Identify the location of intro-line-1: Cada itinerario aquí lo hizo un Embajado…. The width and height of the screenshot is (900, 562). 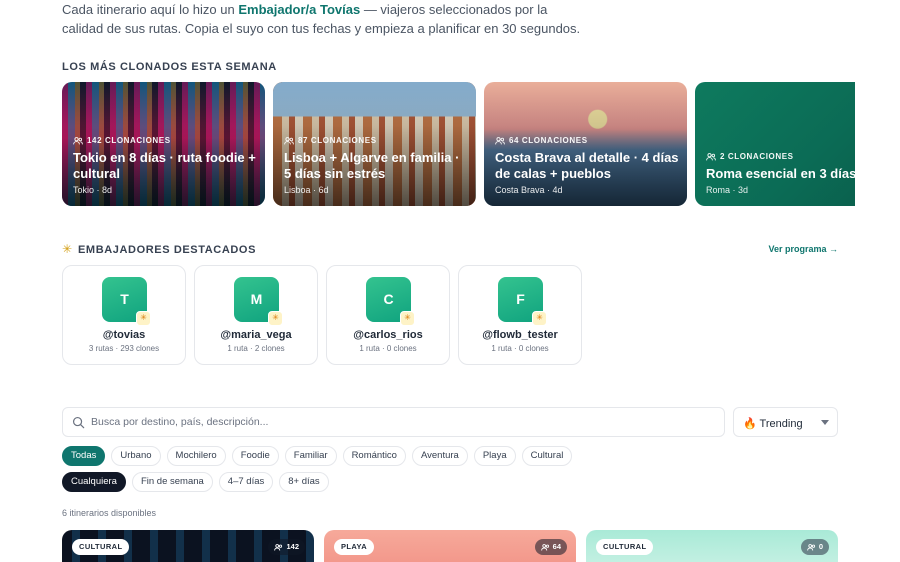
(322, 9).